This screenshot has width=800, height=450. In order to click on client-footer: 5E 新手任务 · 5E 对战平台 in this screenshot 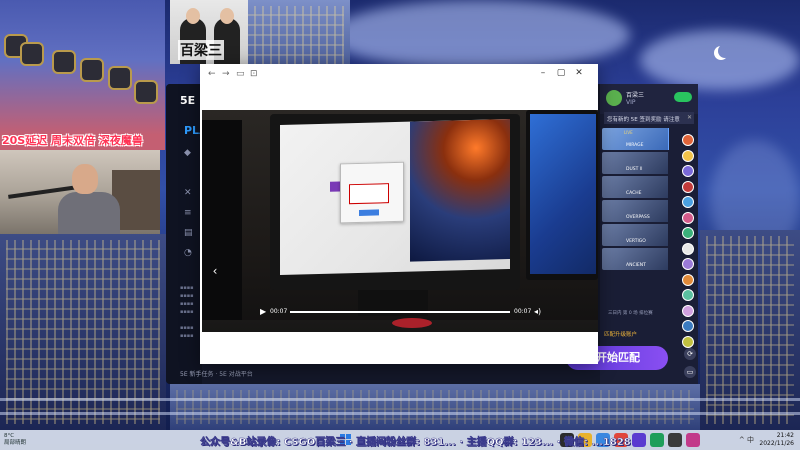, I will do `click(216, 373)`.